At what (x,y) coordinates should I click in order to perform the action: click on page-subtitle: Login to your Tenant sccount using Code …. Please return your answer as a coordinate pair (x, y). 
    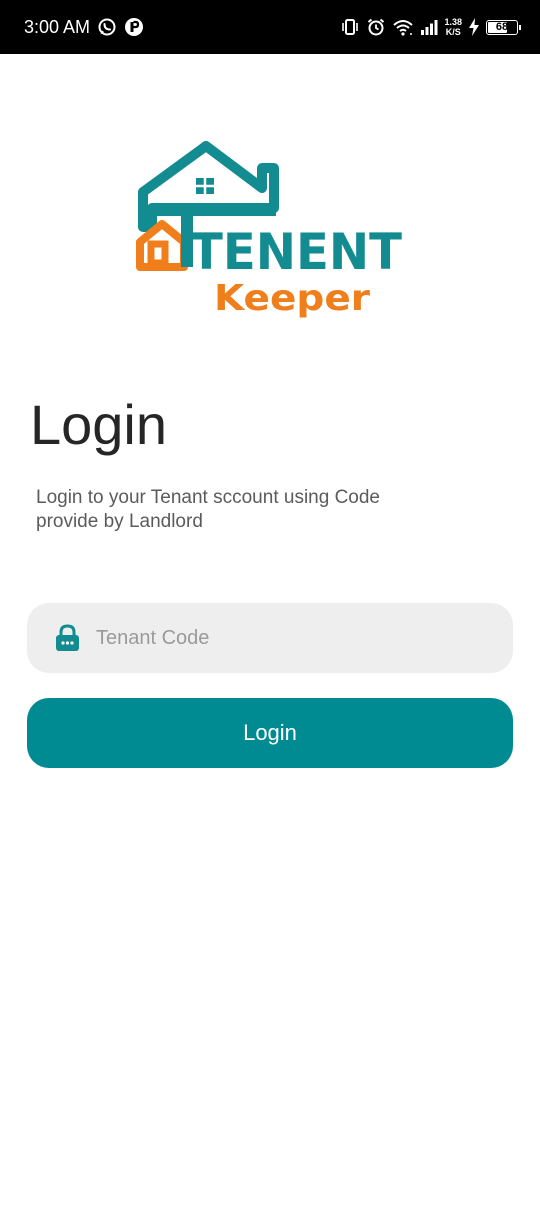
    Looking at the image, I should click on (208, 509).